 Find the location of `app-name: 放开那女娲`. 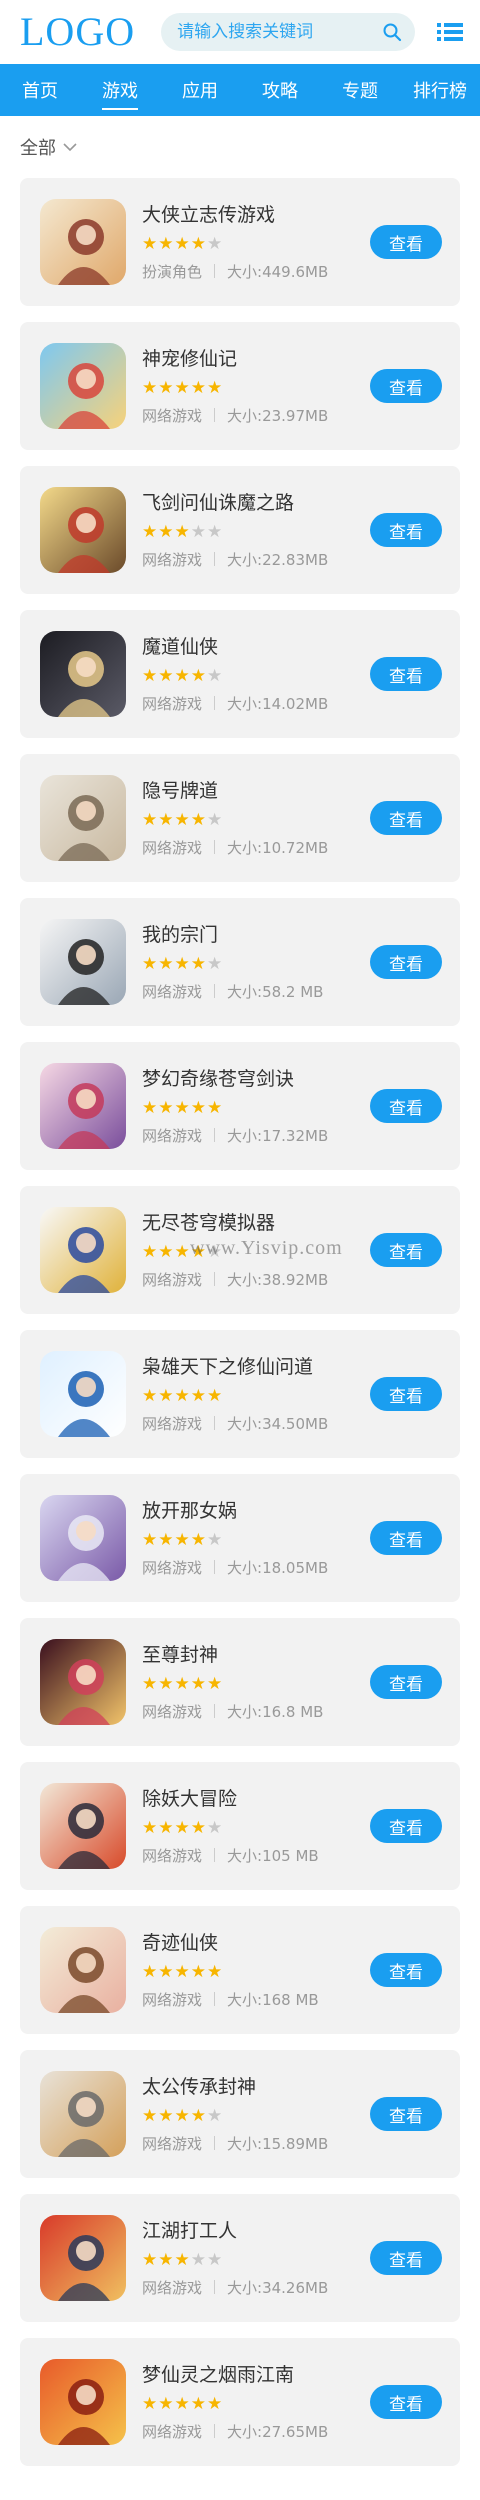

app-name: 放开那女娲 is located at coordinates (256, 1511).